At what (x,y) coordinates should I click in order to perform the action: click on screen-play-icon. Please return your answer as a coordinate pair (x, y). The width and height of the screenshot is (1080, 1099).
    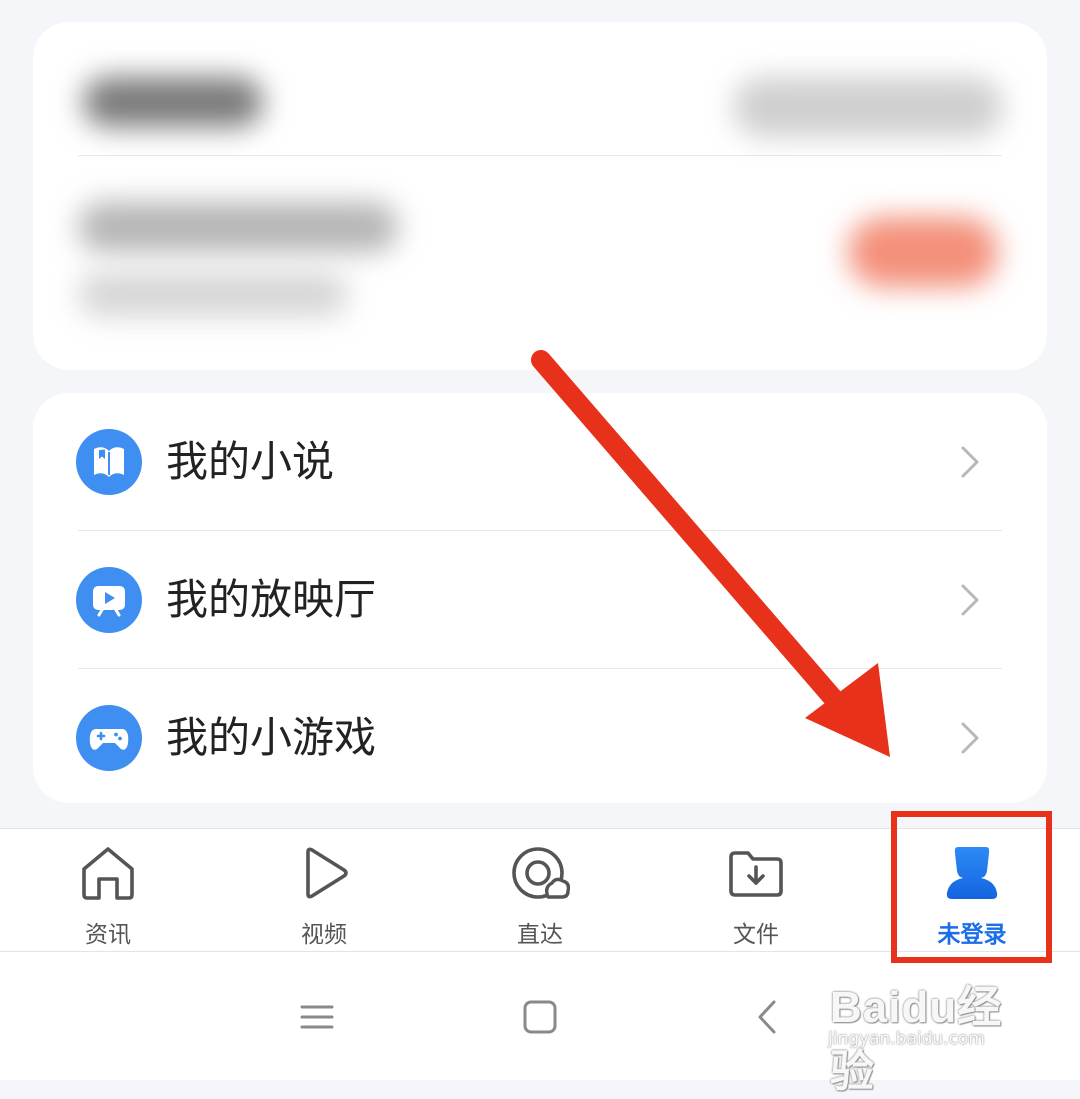
    Looking at the image, I should click on (109, 600).